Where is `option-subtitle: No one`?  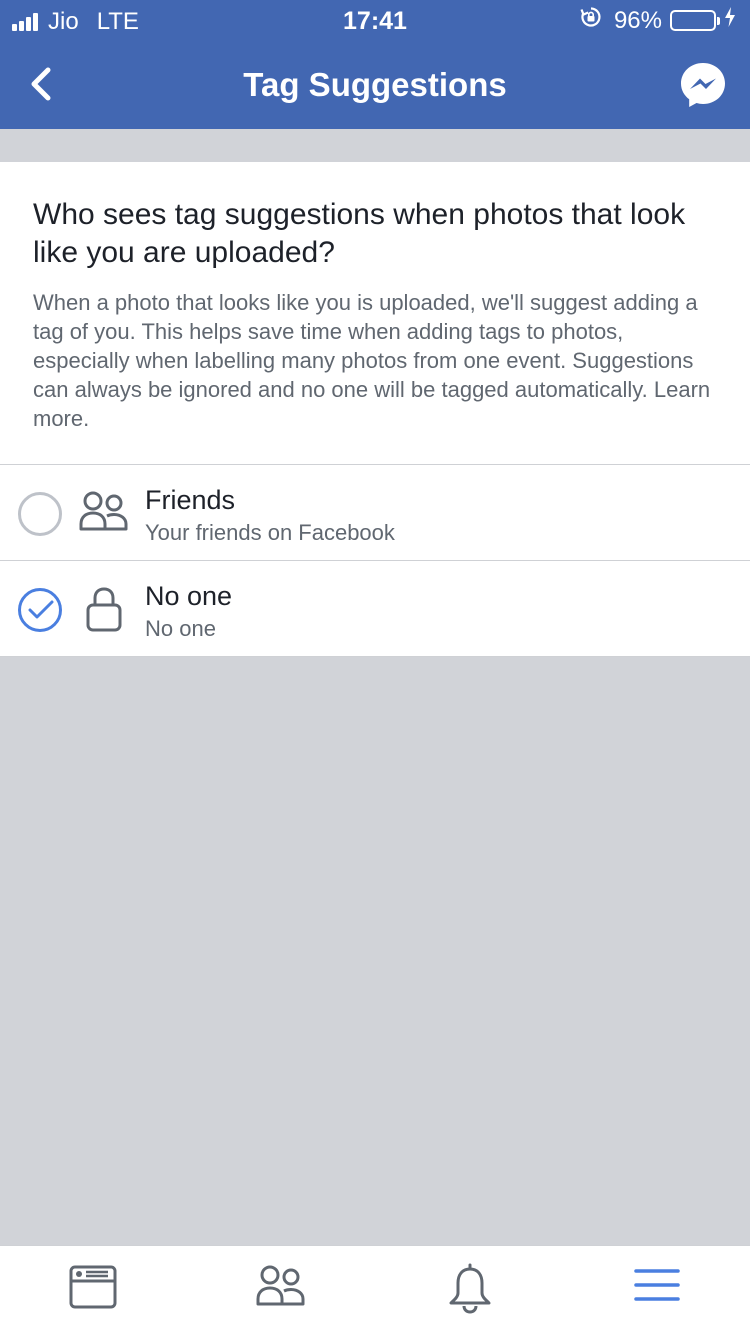
option-subtitle: No one is located at coordinates (180, 628).